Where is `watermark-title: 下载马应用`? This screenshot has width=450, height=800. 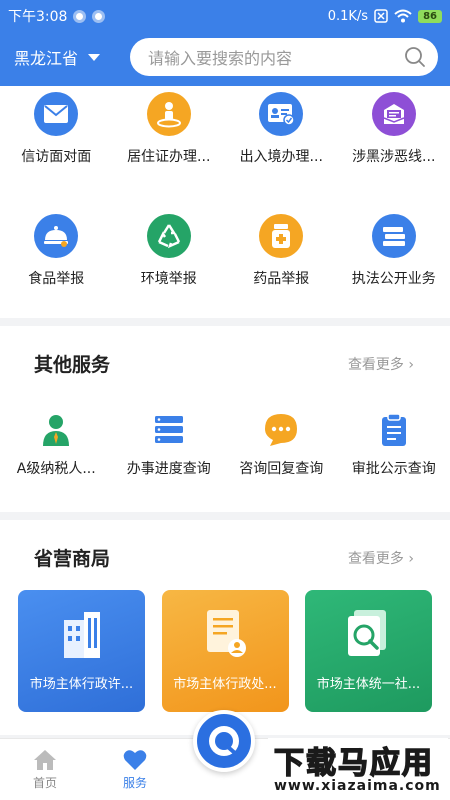
watermark-title: 下载马应用 is located at coordinates (353, 763).